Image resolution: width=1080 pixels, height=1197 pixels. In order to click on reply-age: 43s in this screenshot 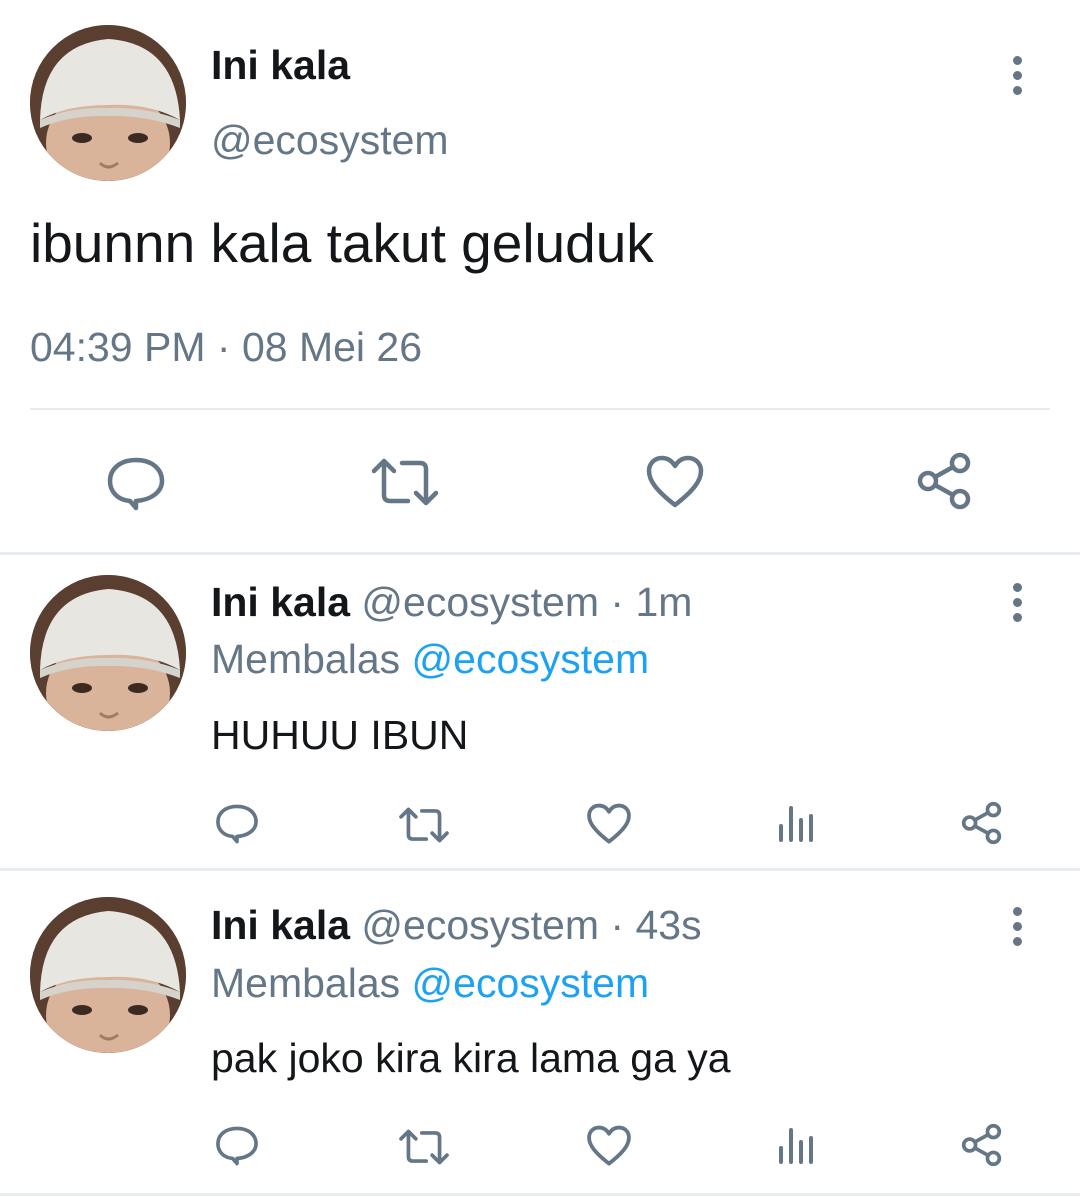, I will do `click(668, 925)`.